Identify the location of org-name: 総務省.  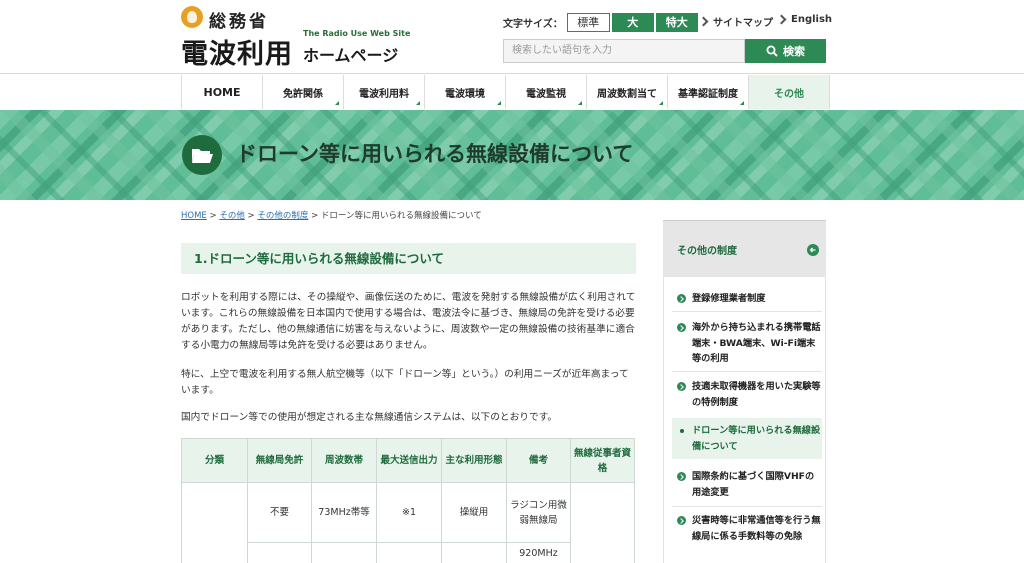
(239, 22).